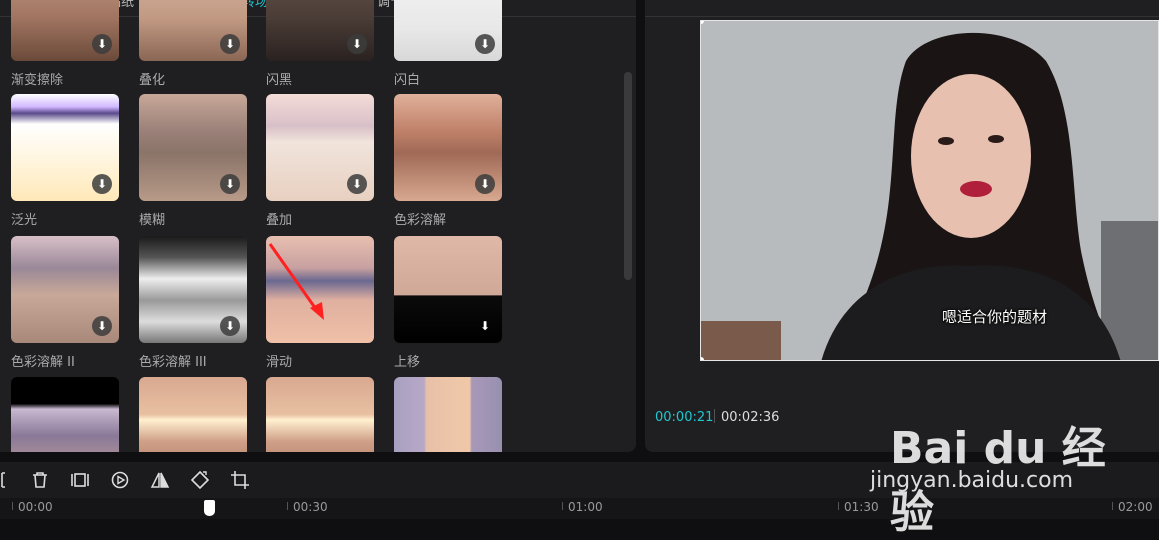 The height and width of the screenshot is (540, 1159). Describe the element at coordinates (1135, 507) in the screenshot. I see `ruler-tick-label: 02:00` at that location.